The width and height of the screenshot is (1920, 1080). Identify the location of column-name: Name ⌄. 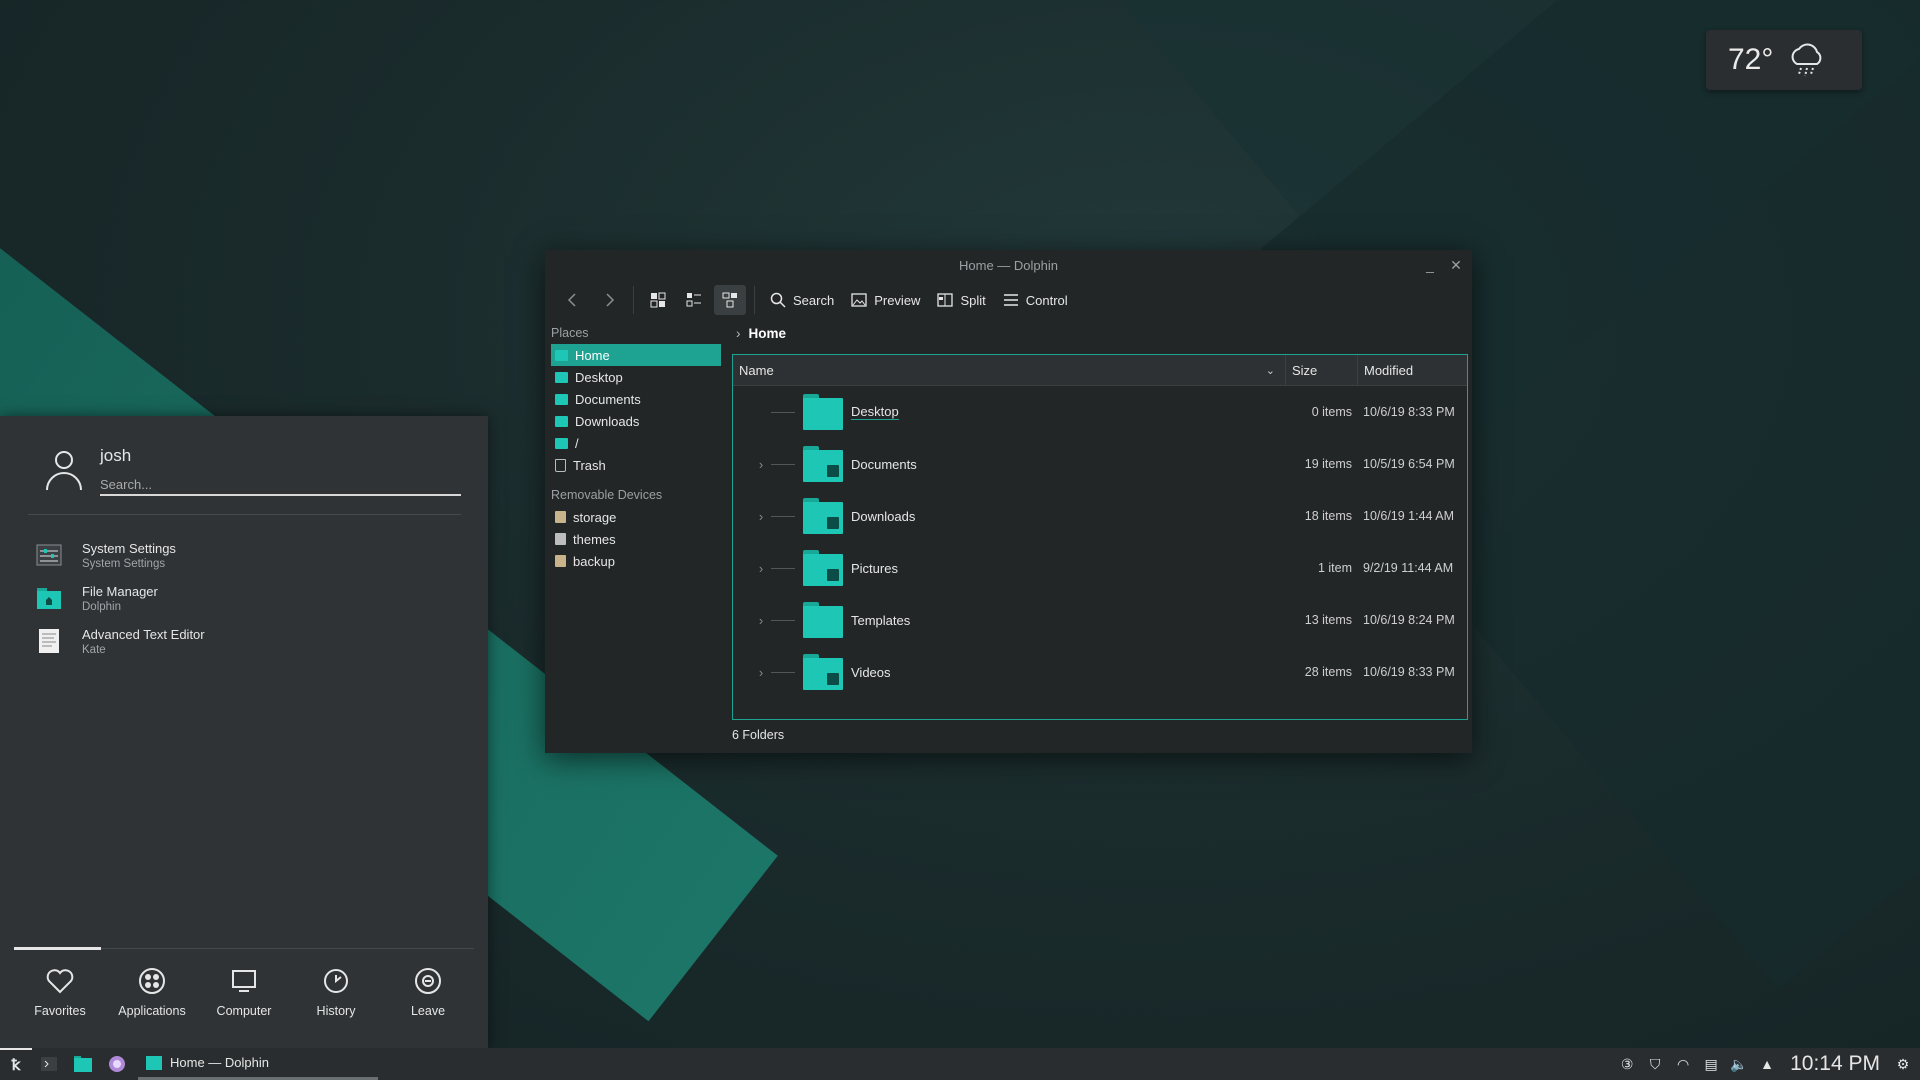
(1009, 370).